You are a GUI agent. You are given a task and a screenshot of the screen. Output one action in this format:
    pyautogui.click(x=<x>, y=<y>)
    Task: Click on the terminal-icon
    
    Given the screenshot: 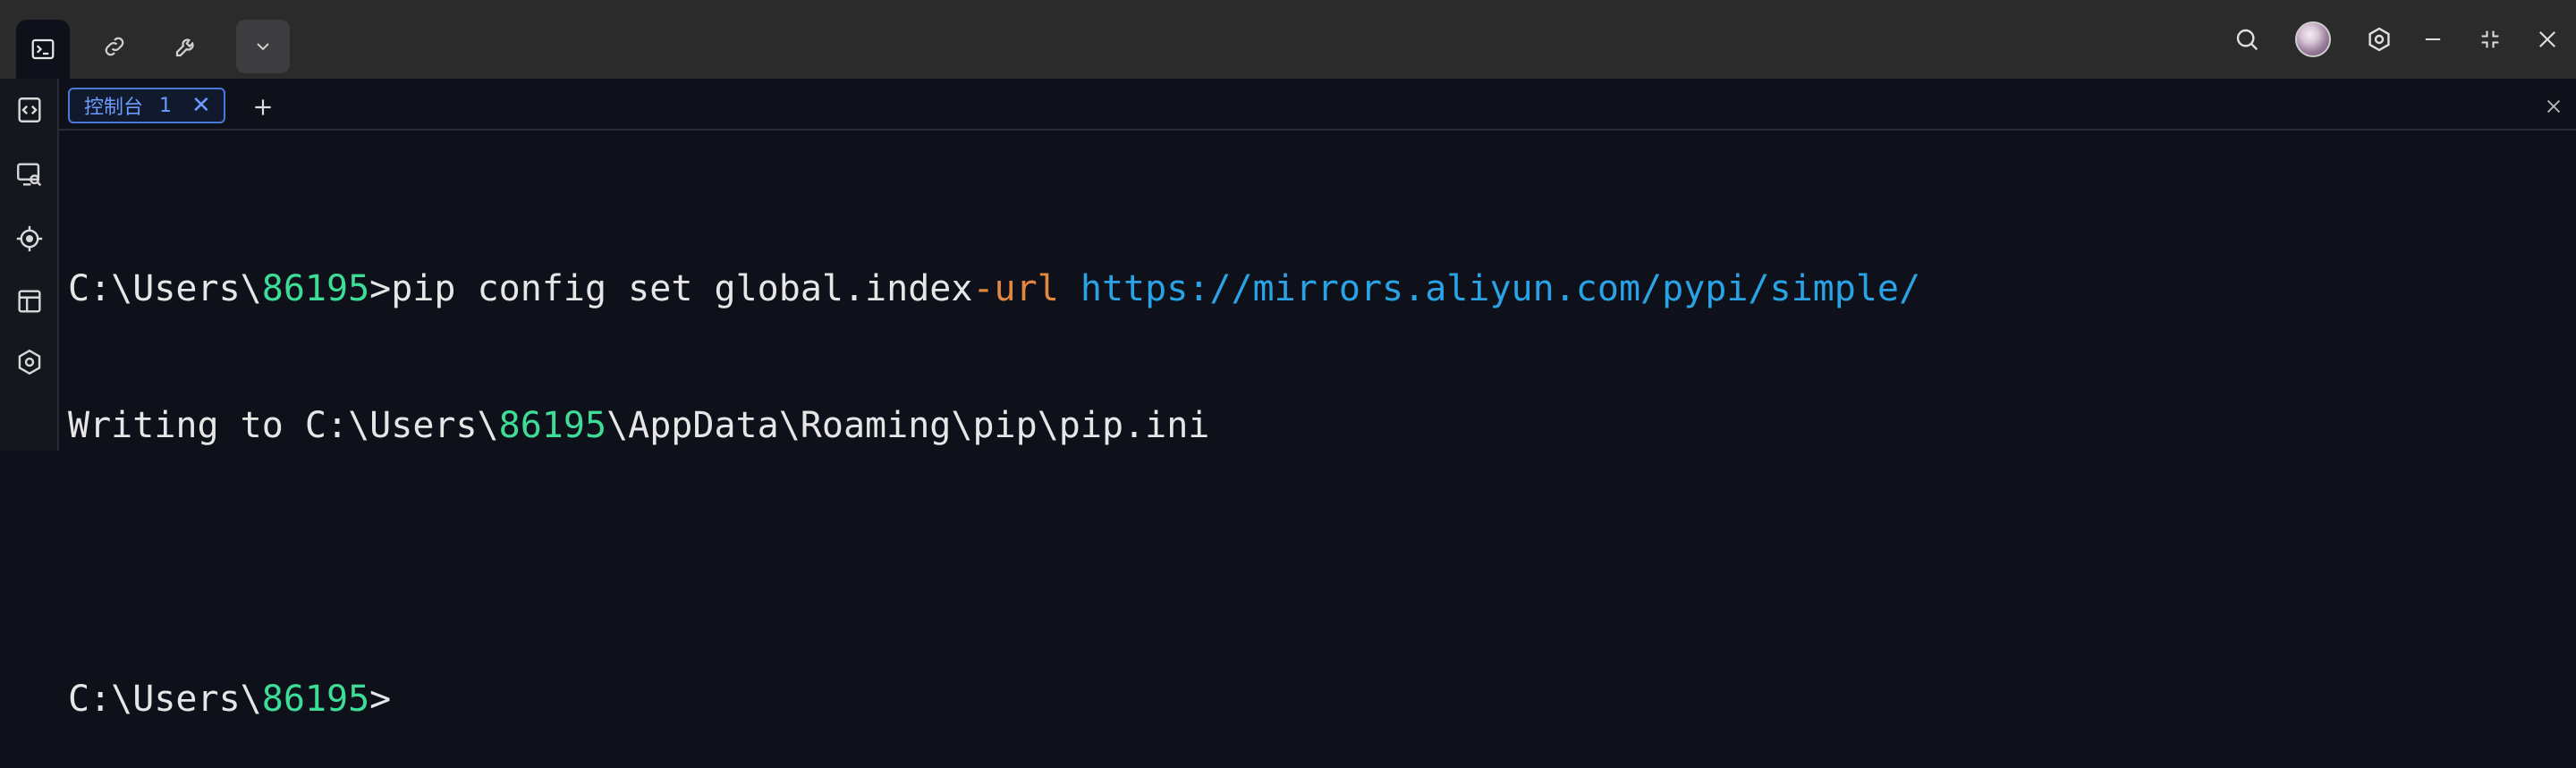 What is the action you would take?
    pyautogui.click(x=43, y=49)
    